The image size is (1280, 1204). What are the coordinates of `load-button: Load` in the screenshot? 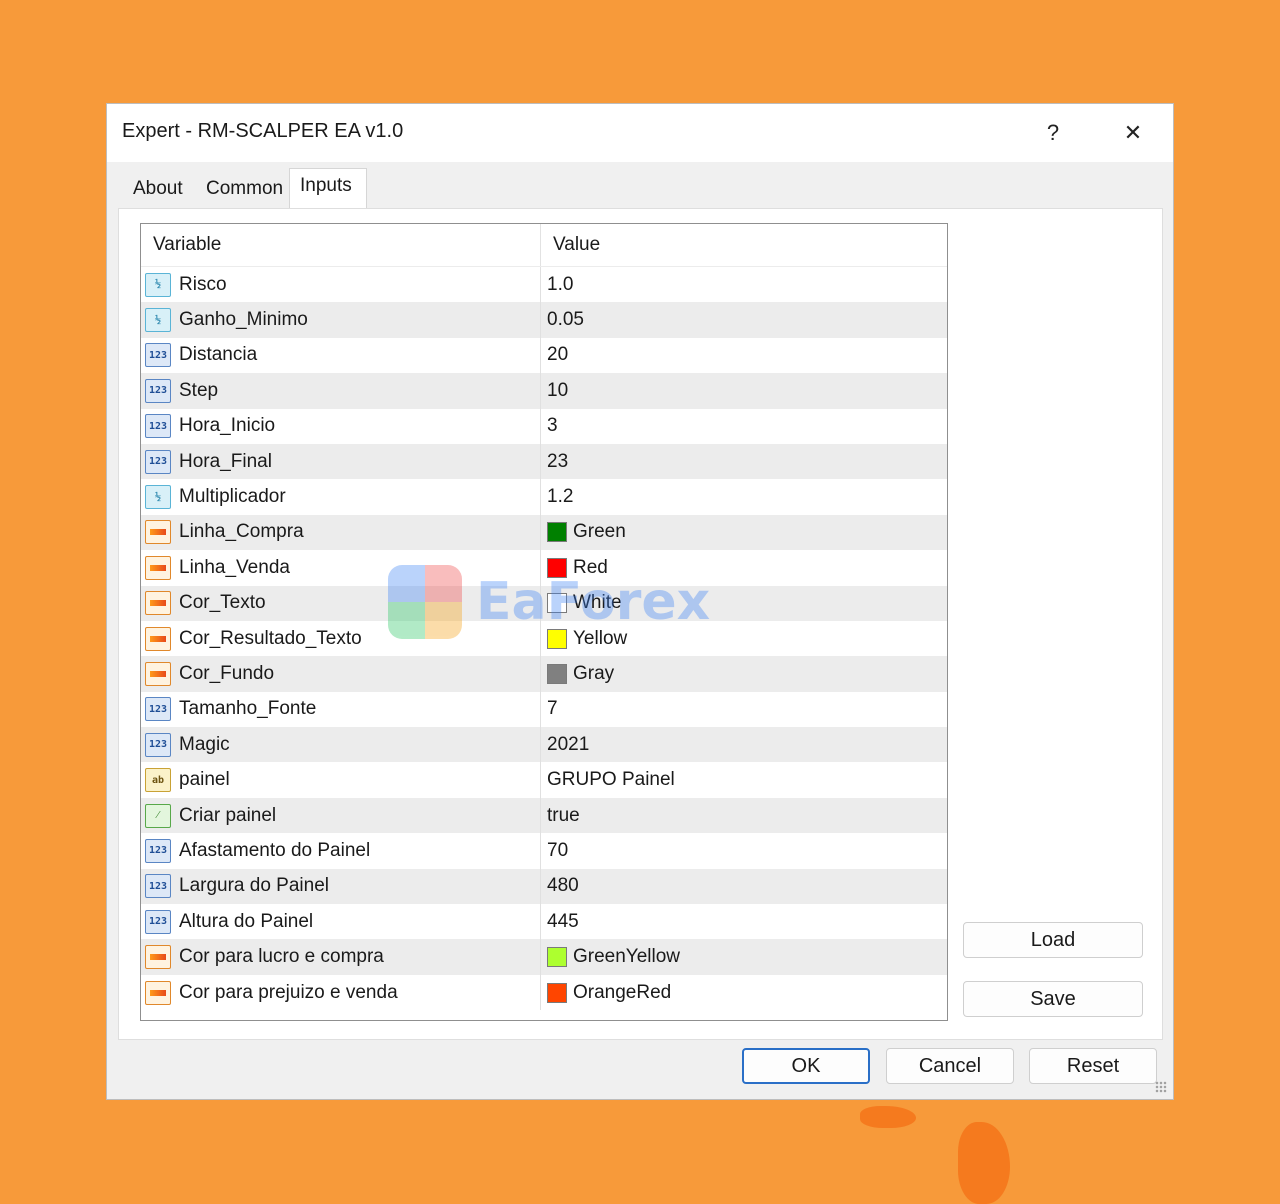 It's located at (1053, 940).